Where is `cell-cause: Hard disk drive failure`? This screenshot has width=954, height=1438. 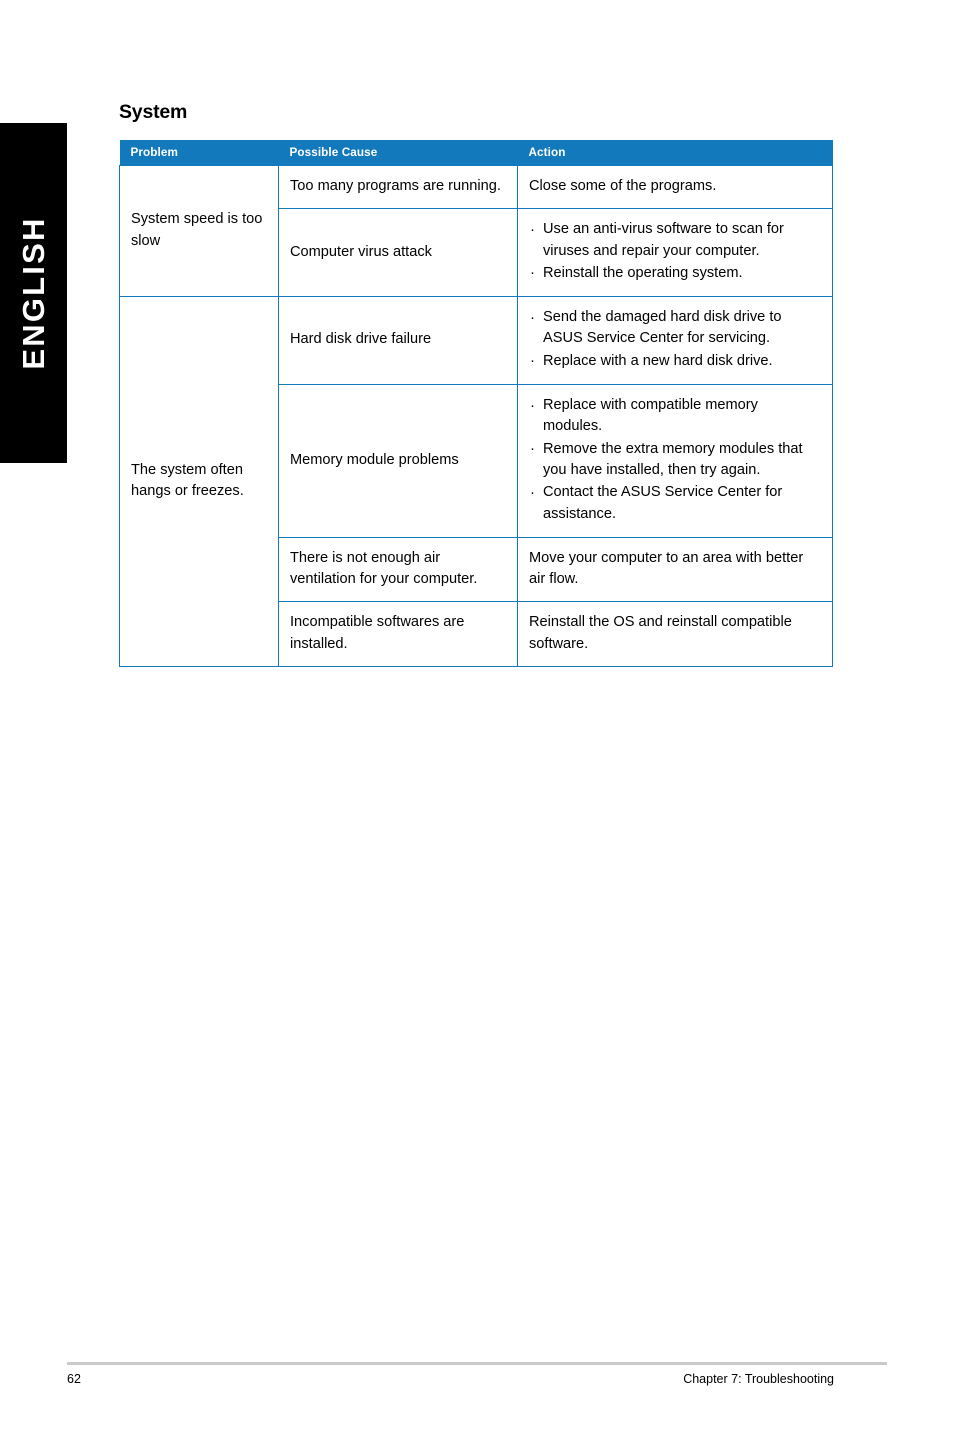
cell-cause: Hard disk drive failure is located at coordinates (398, 341).